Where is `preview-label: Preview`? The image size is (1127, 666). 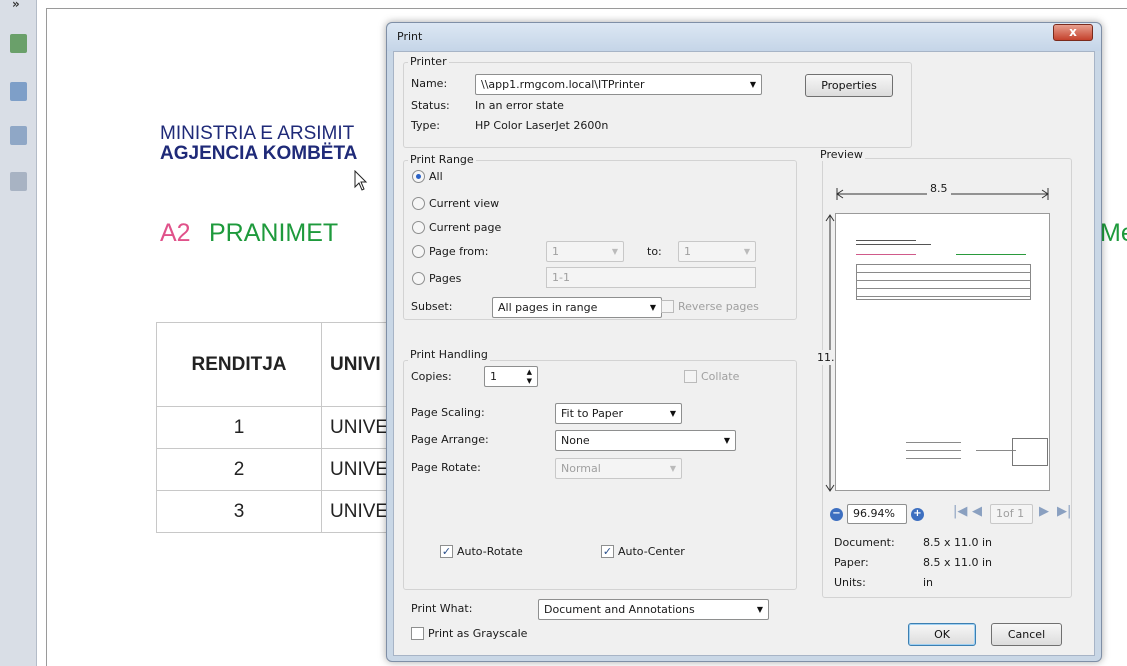
preview-label: Preview is located at coordinates (841, 154).